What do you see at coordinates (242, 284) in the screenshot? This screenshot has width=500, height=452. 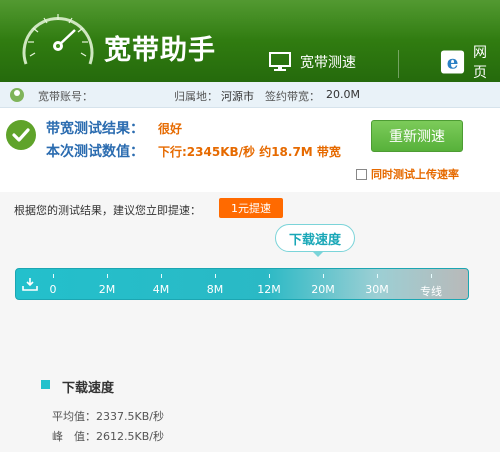 I see `speed-meter-track: 0 2M 4M 8M 12M 20M 30M 专线` at bounding box center [242, 284].